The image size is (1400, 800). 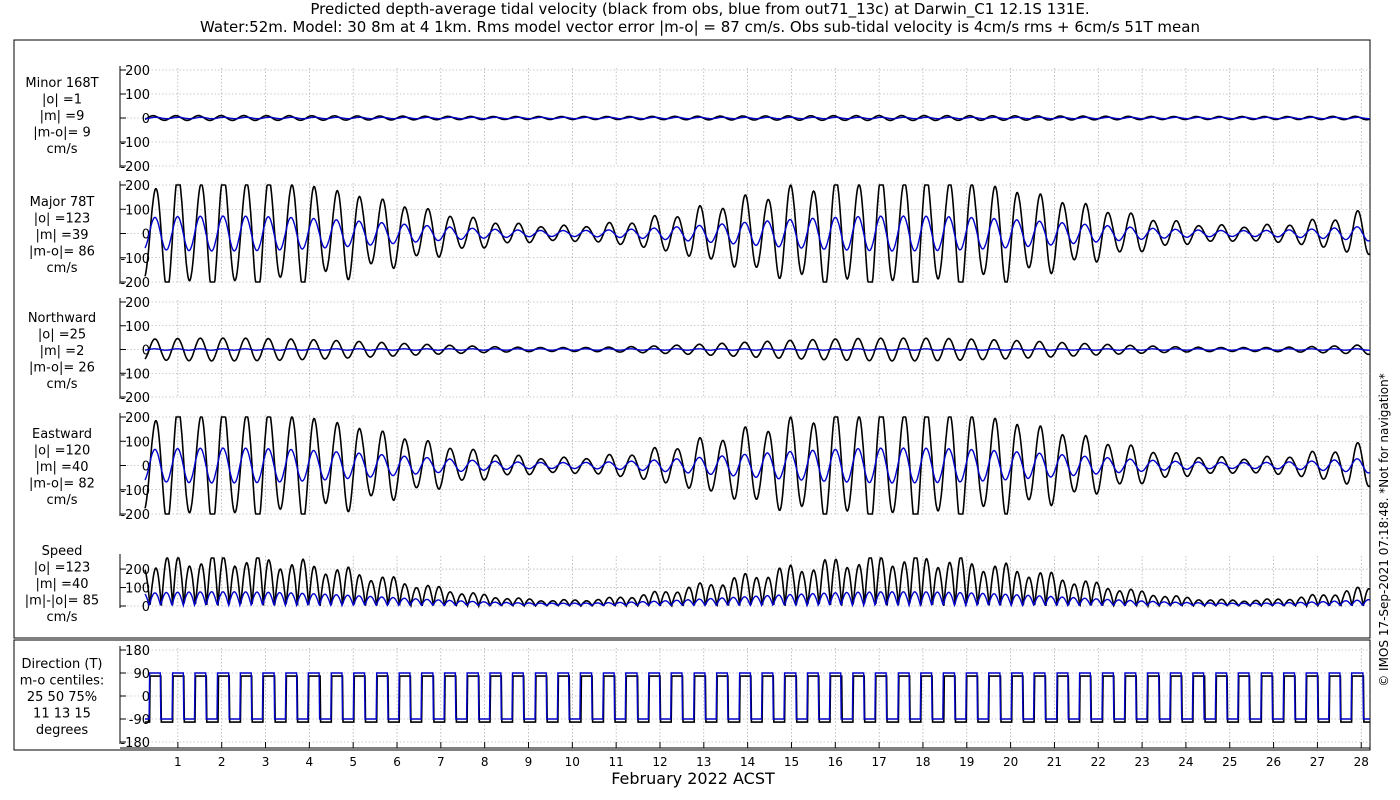 I want to click on x-tick-label: 17, so click(x=878, y=762).